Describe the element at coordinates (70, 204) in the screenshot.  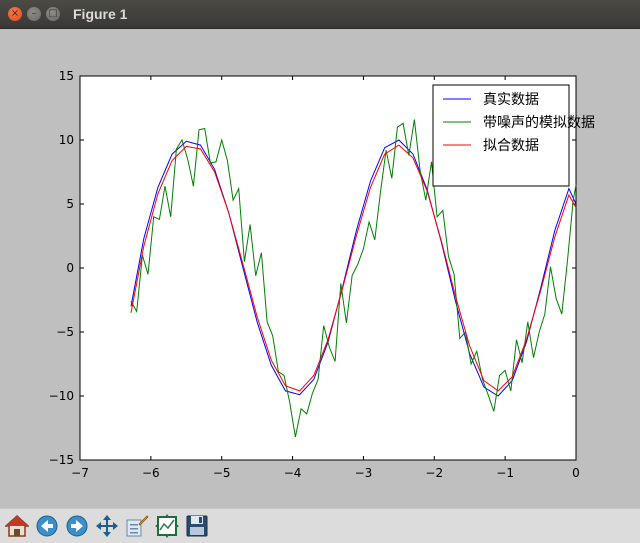
I see `y-tick-label: 5` at that location.